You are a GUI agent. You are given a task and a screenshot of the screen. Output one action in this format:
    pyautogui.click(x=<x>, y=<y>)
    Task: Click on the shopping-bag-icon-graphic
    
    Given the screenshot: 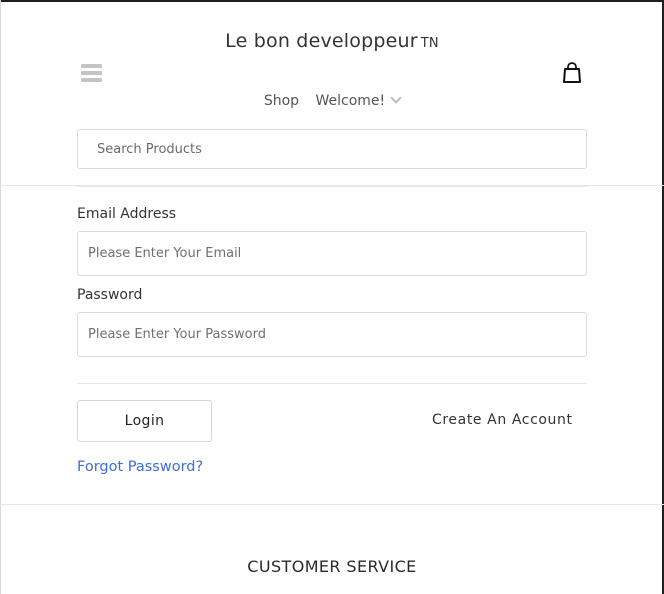 What is the action you would take?
    pyautogui.click(x=572, y=72)
    